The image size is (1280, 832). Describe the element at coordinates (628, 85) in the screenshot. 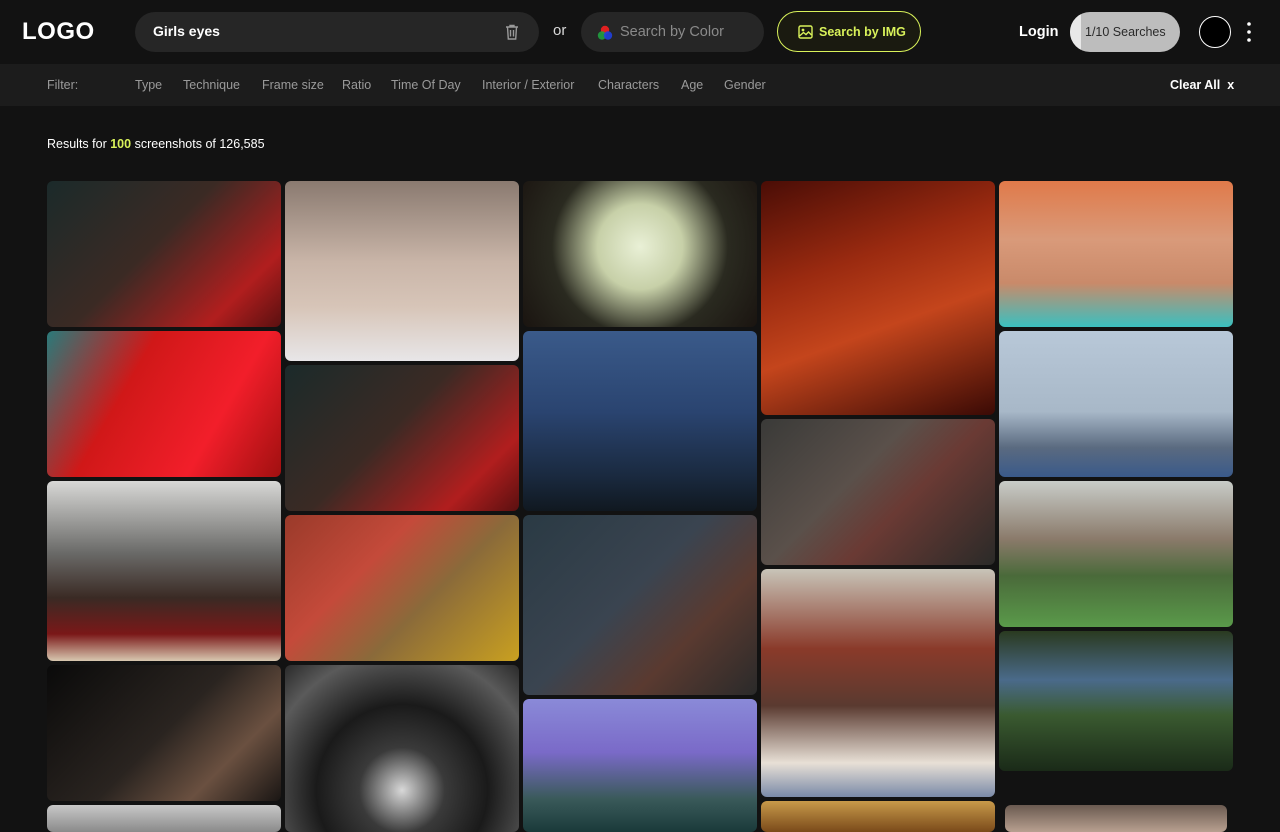

I see `filter-characters: Characters` at that location.